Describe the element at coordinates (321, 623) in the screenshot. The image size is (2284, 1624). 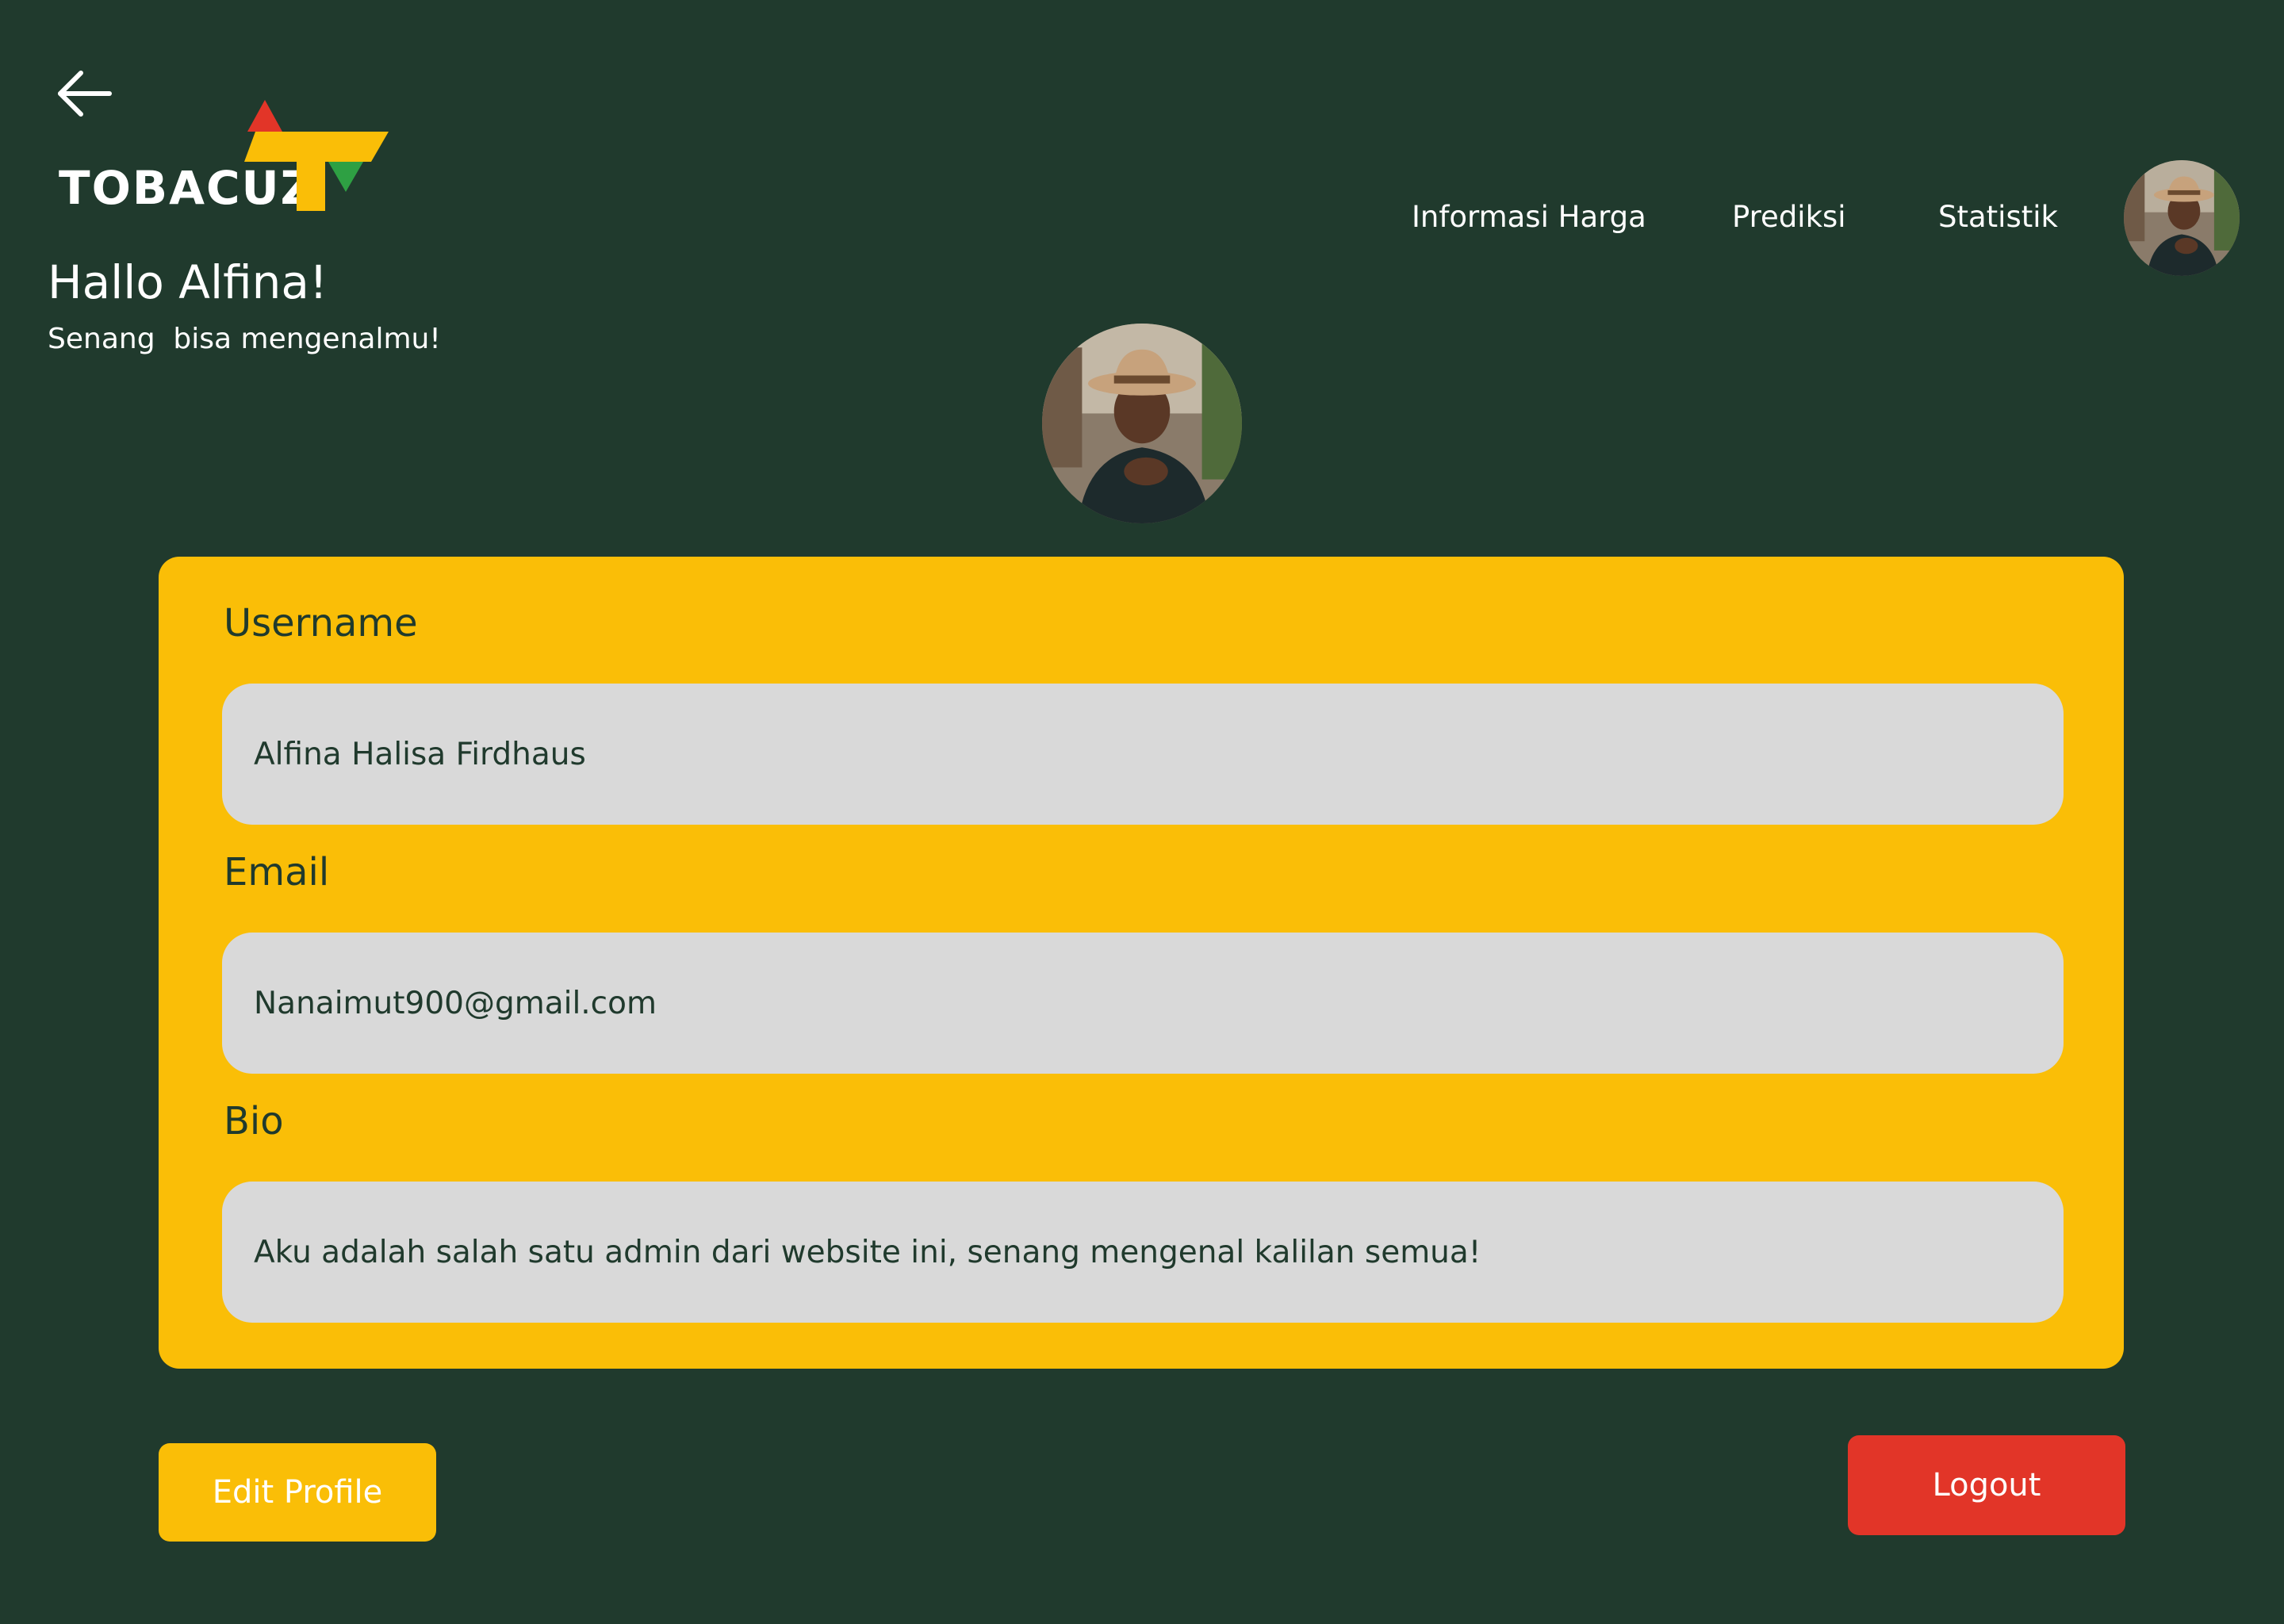
I see `username-label: Username` at that location.